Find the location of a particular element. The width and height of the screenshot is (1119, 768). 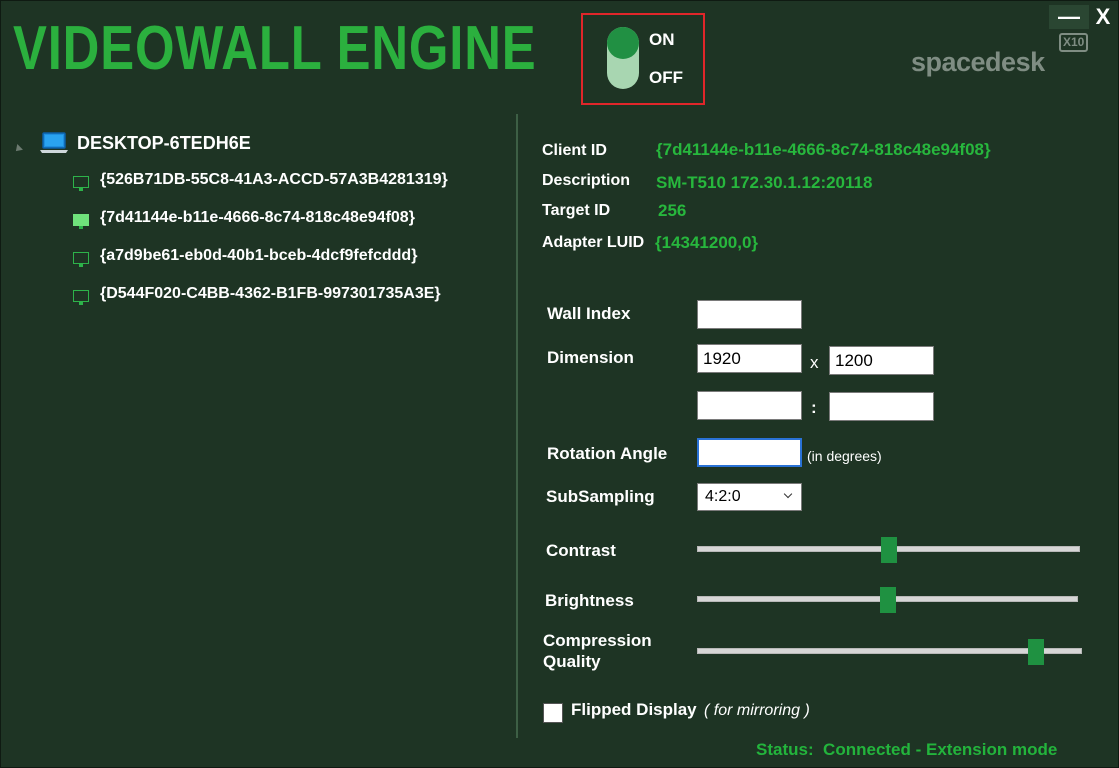

dimension-x-separator: x is located at coordinates (814, 362).